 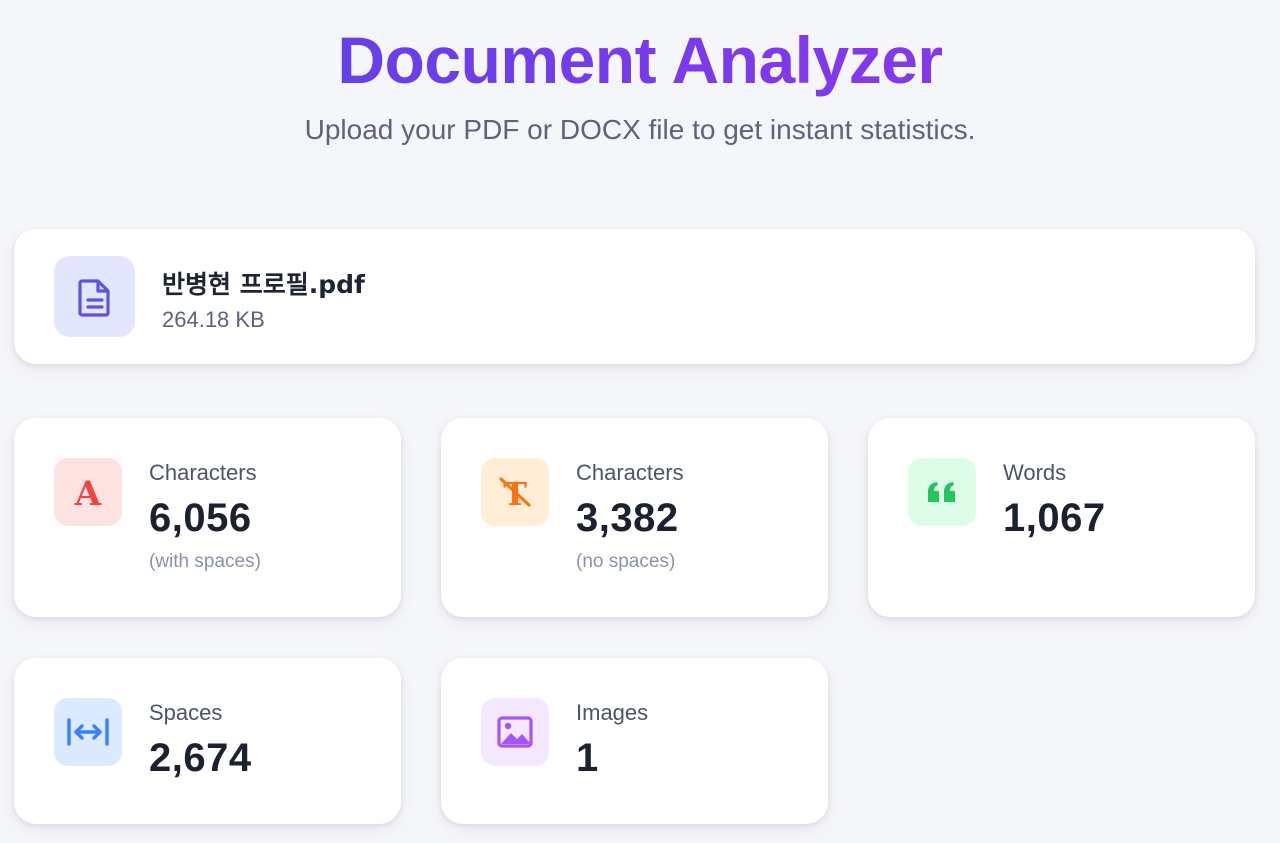 I want to click on stat-value: 3,382, so click(x=627, y=518).